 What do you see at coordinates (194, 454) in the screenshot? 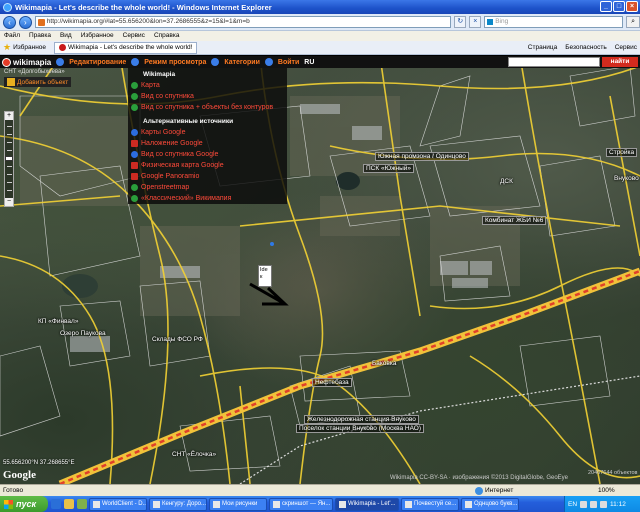
I see `map-label: СНТ «Ёлочка»` at bounding box center [194, 454].